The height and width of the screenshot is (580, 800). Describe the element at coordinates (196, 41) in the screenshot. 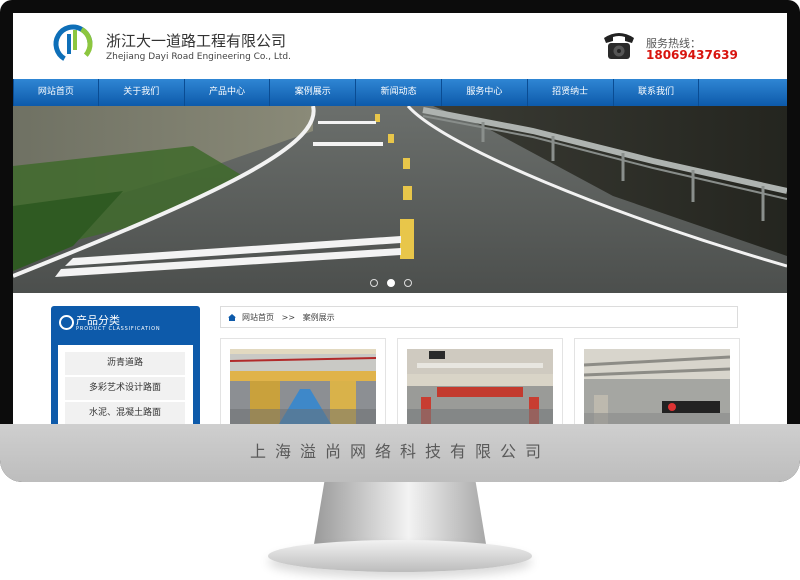

I see `company-name: 浙江大一道路工程有限公司` at that location.